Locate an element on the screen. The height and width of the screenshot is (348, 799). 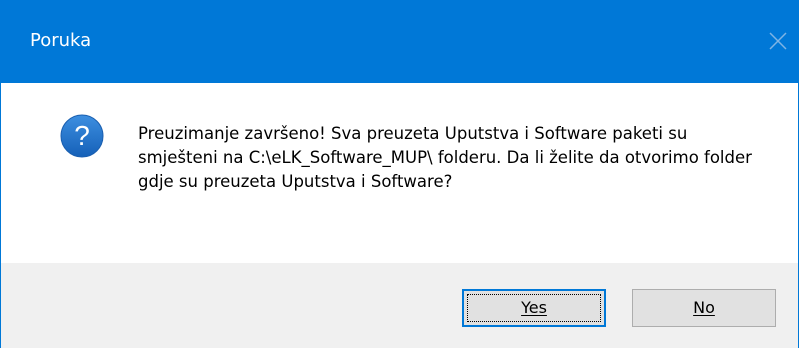
no-button: No is located at coordinates (704, 308).